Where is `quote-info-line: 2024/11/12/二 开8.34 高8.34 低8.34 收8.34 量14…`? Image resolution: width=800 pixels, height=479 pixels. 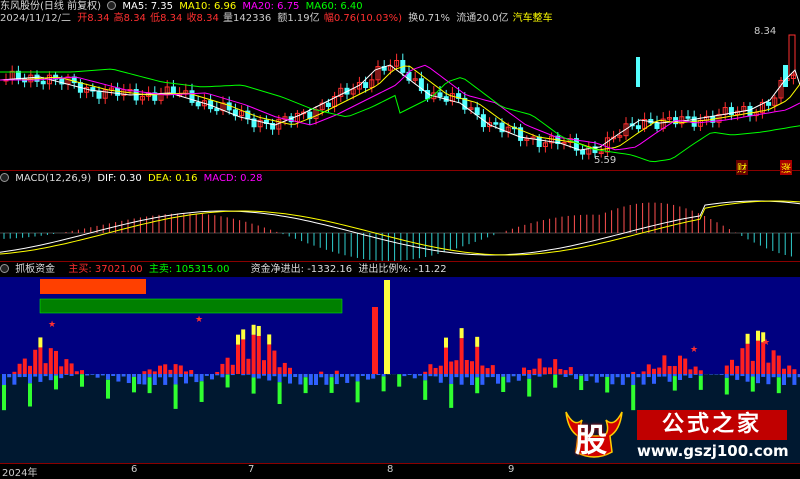
quote-info-line: 2024/11/12/二 开8.34 高8.34 低8.34 收8.34 量14… is located at coordinates (278, 19).